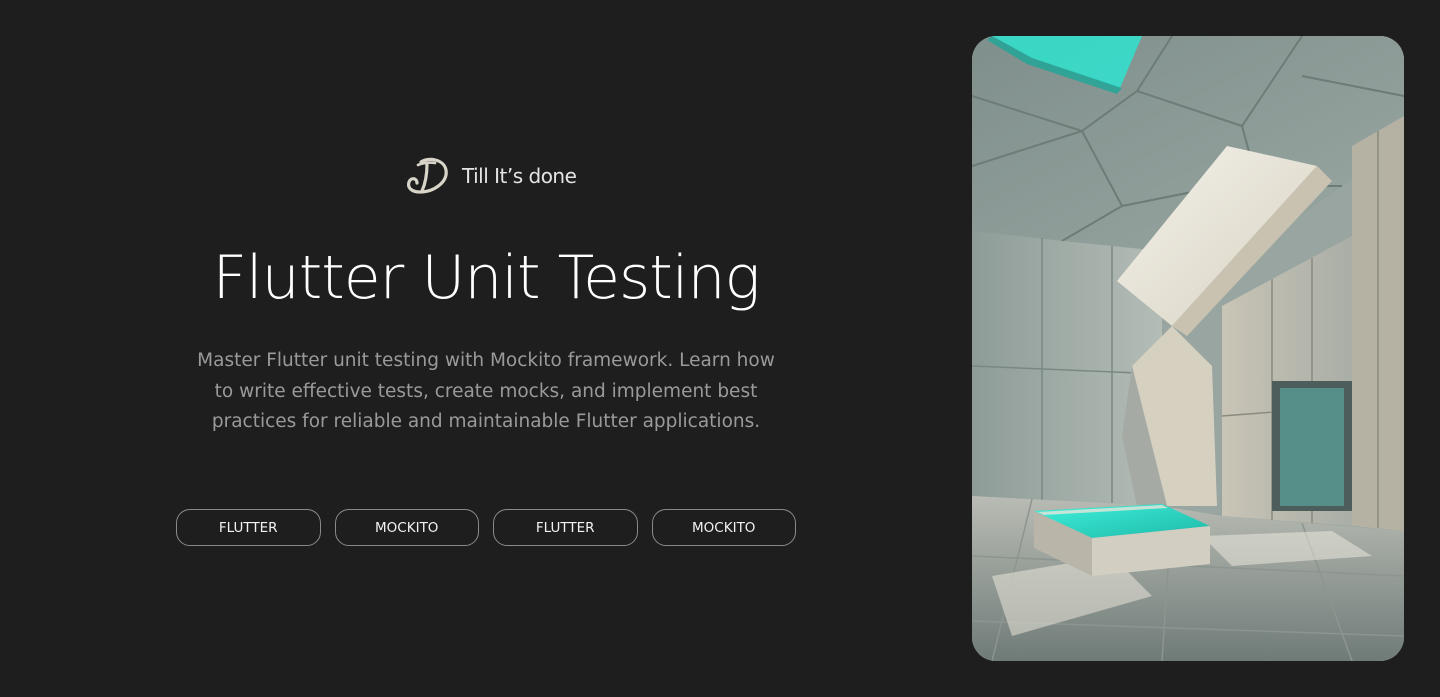  I want to click on brand: Till It’s done, so click(490, 176).